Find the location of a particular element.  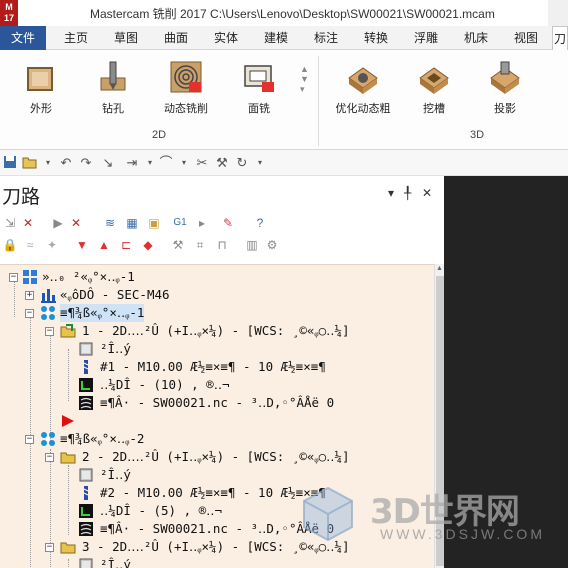

break-icon: ⚒ is located at coordinates (222, 163).